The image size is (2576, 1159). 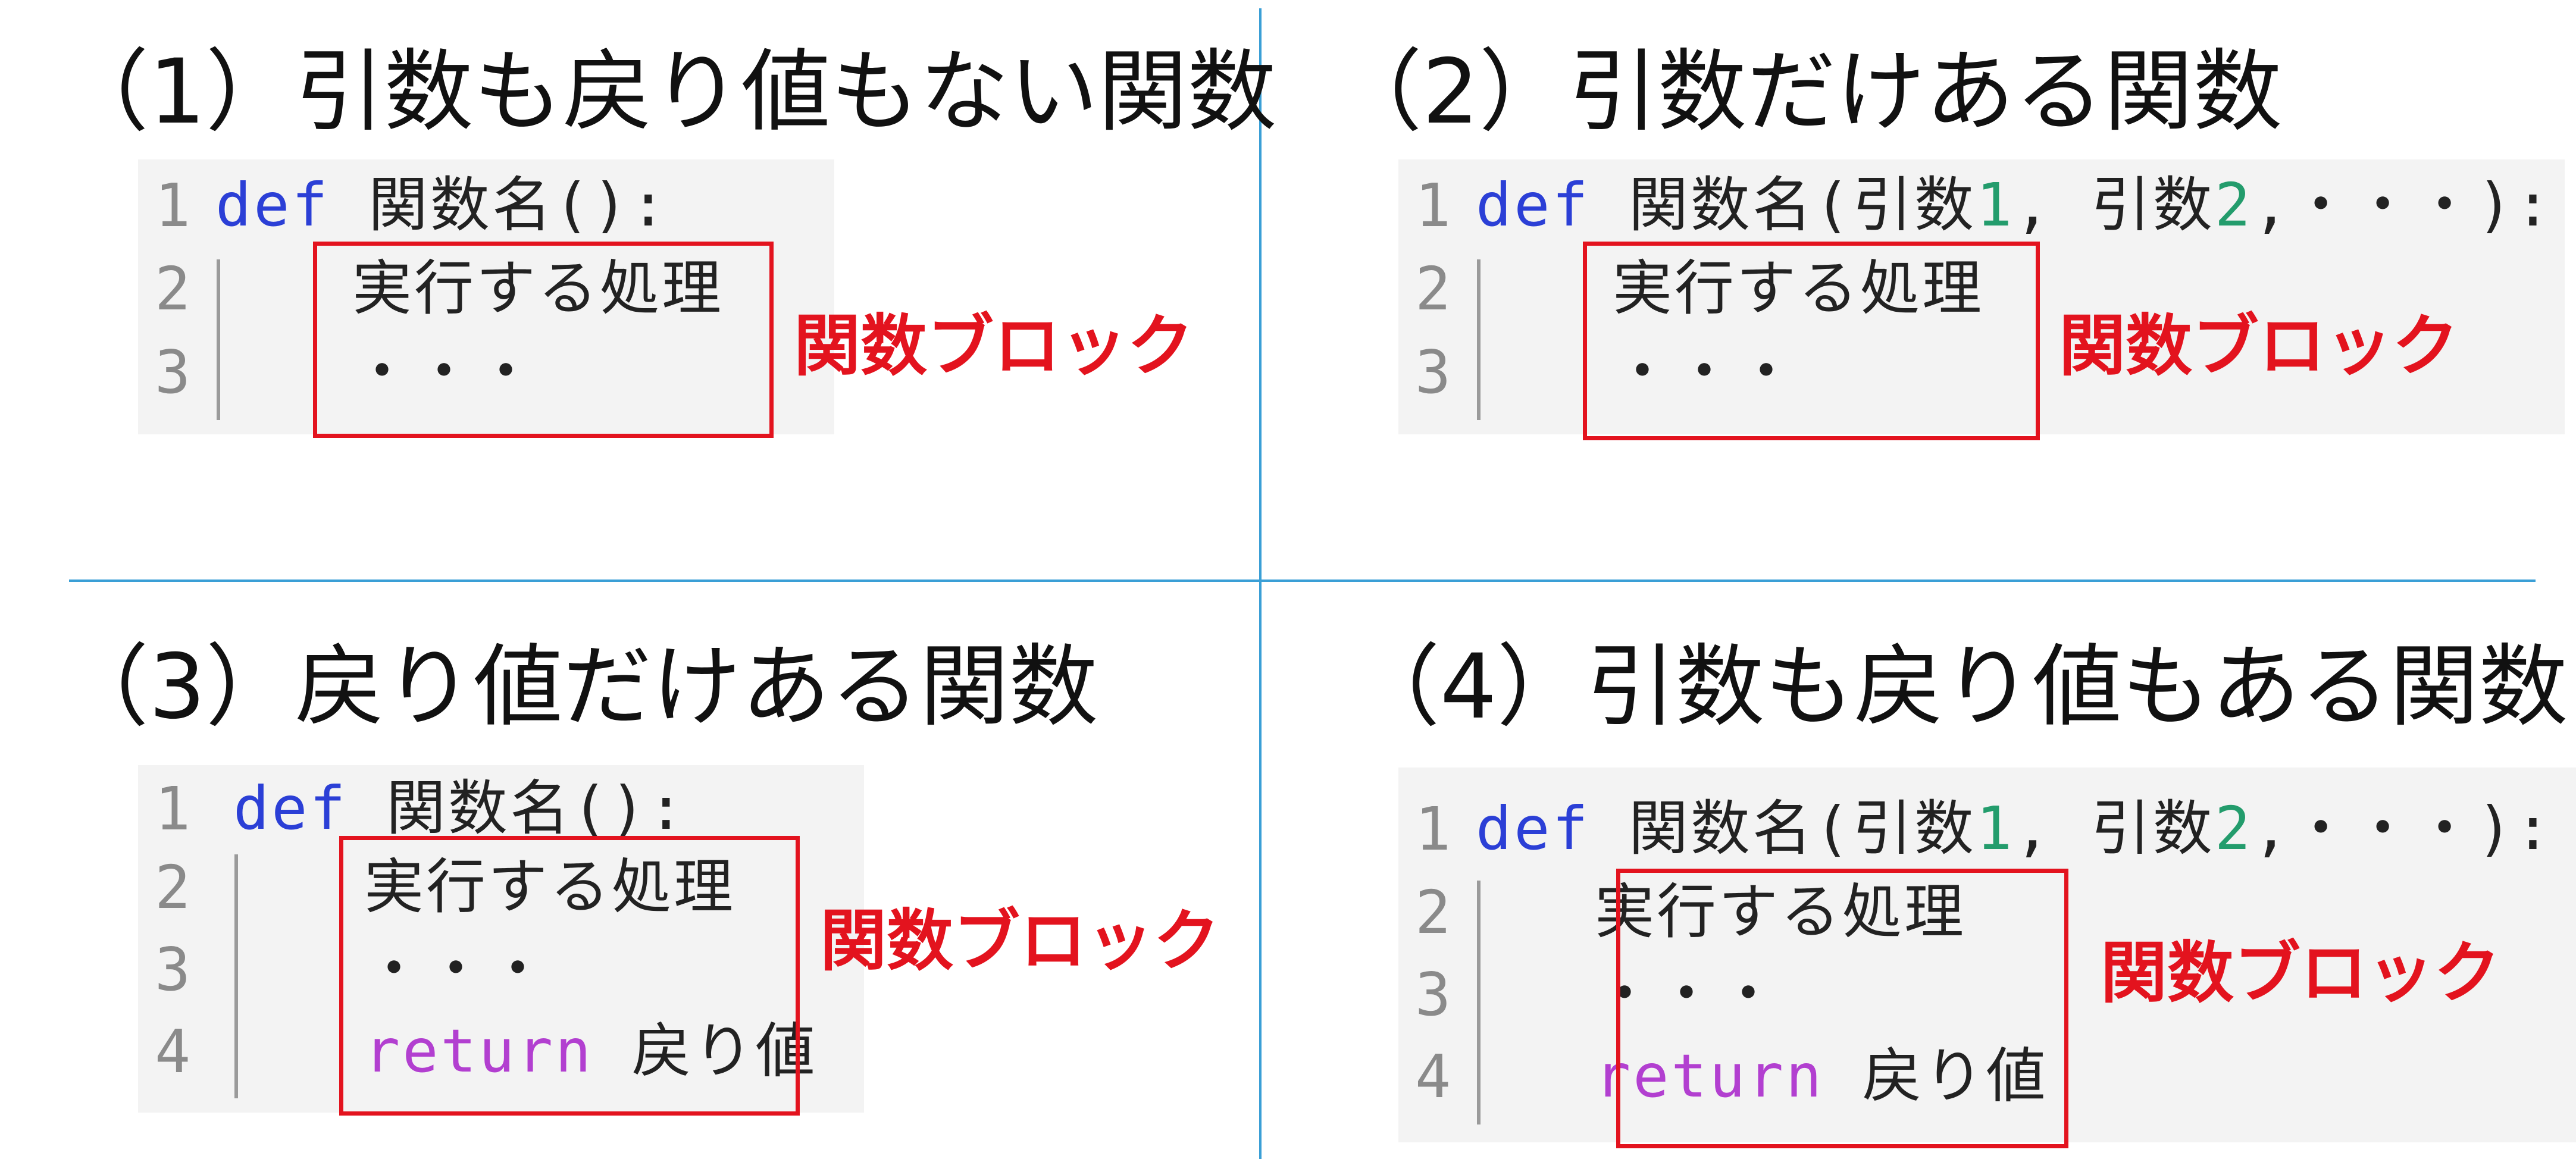 I want to click on quadrant-title: （3）戻り値だけある関数, so click(x=579, y=687).